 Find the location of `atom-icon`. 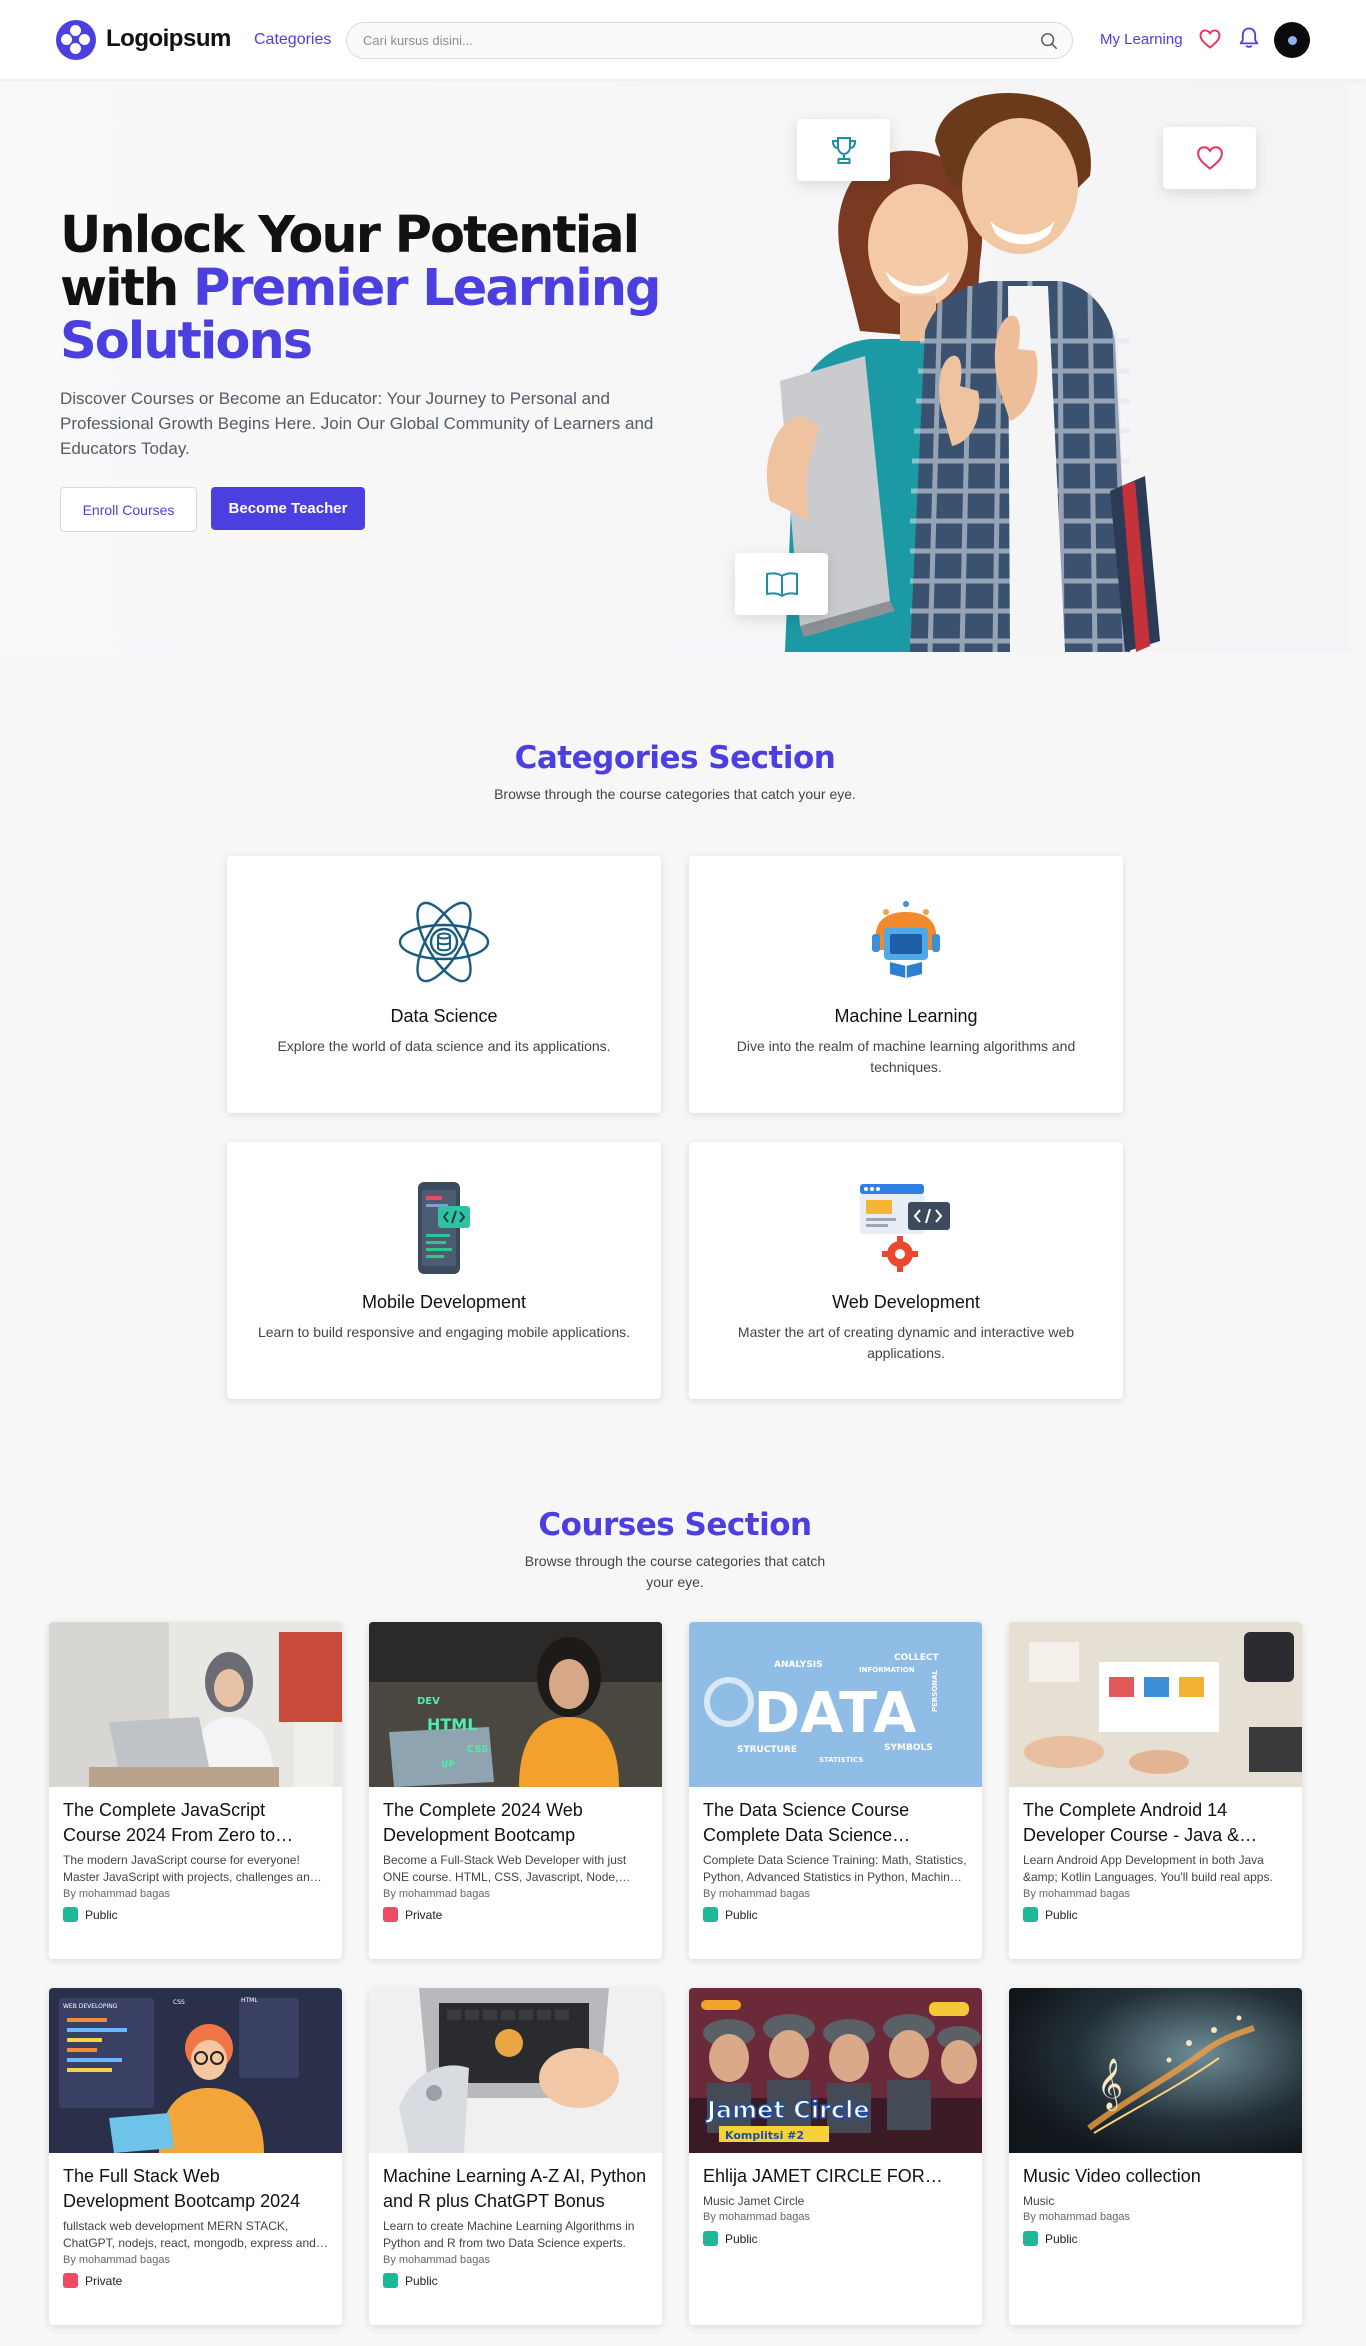

atom-icon is located at coordinates (444, 942).